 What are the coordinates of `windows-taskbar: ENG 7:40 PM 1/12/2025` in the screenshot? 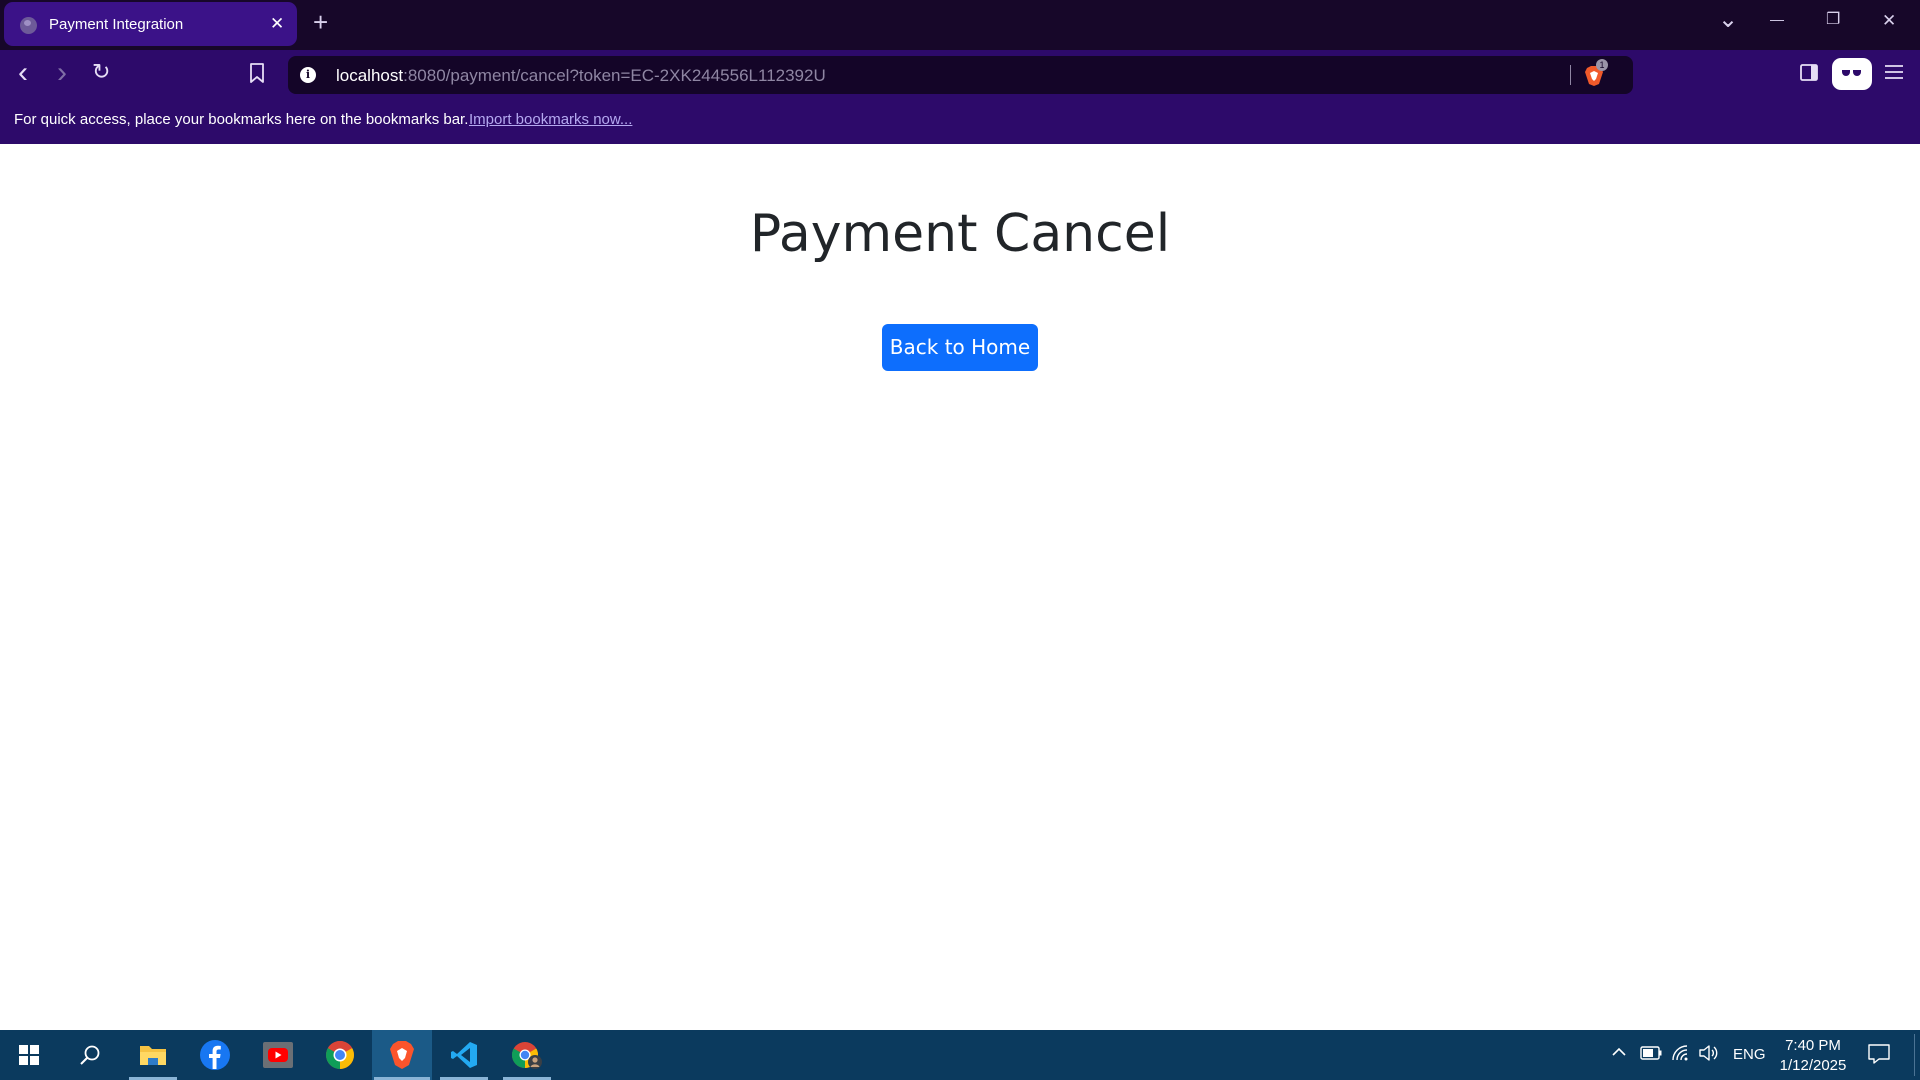 It's located at (960, 1055).